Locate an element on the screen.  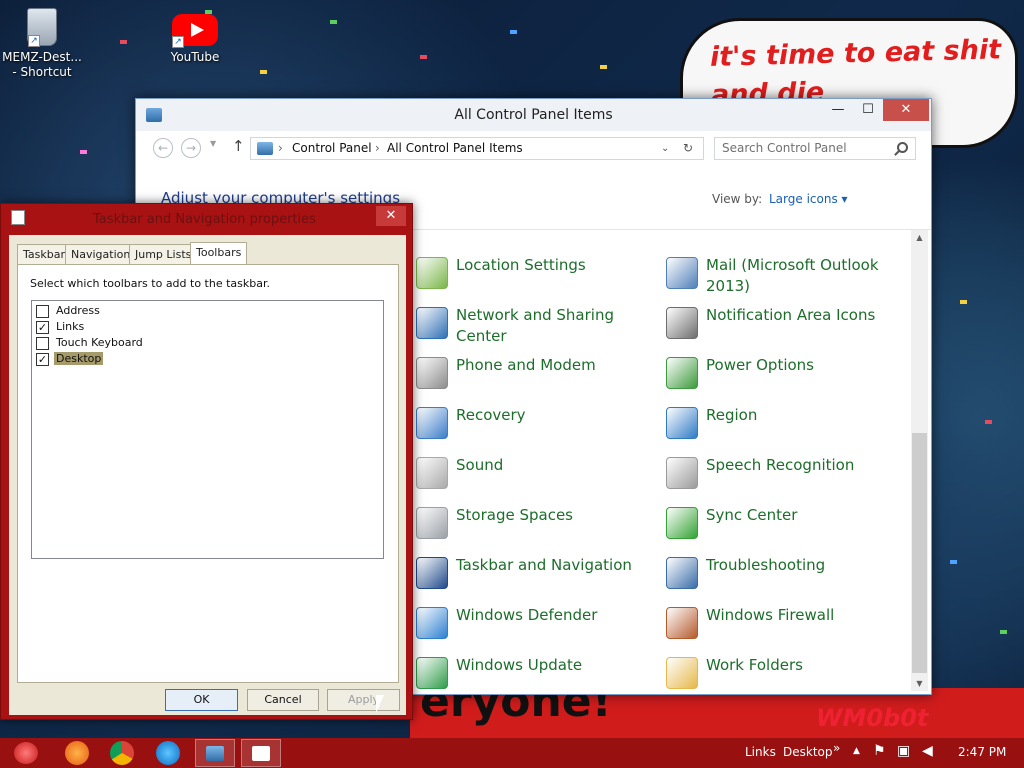
scroll-down-icon: ▼ is located at coordinates (919, 683).